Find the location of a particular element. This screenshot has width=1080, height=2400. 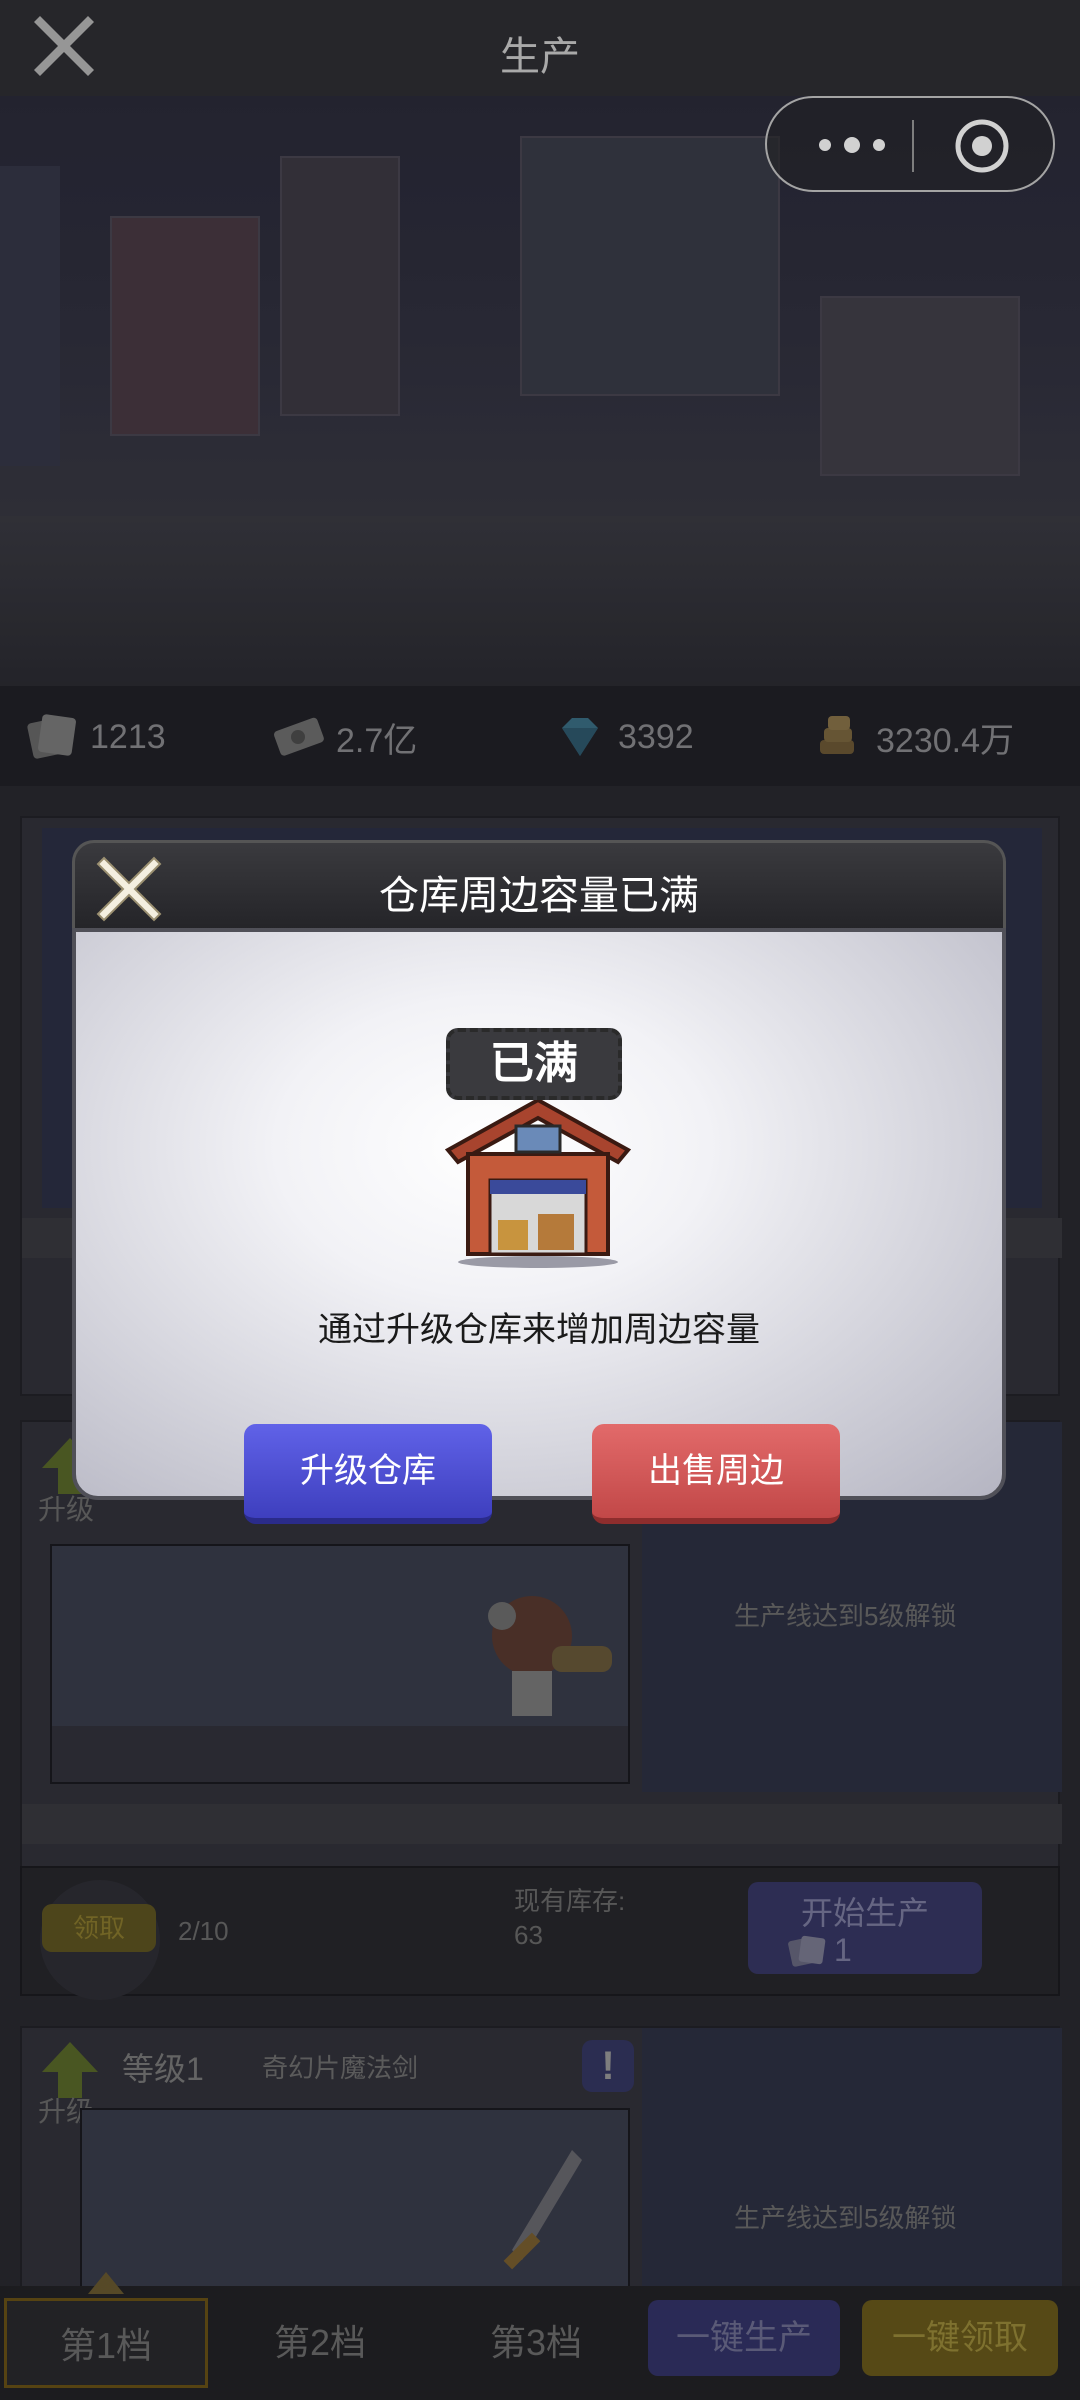

close-icon is located at coordinates (129, 889).